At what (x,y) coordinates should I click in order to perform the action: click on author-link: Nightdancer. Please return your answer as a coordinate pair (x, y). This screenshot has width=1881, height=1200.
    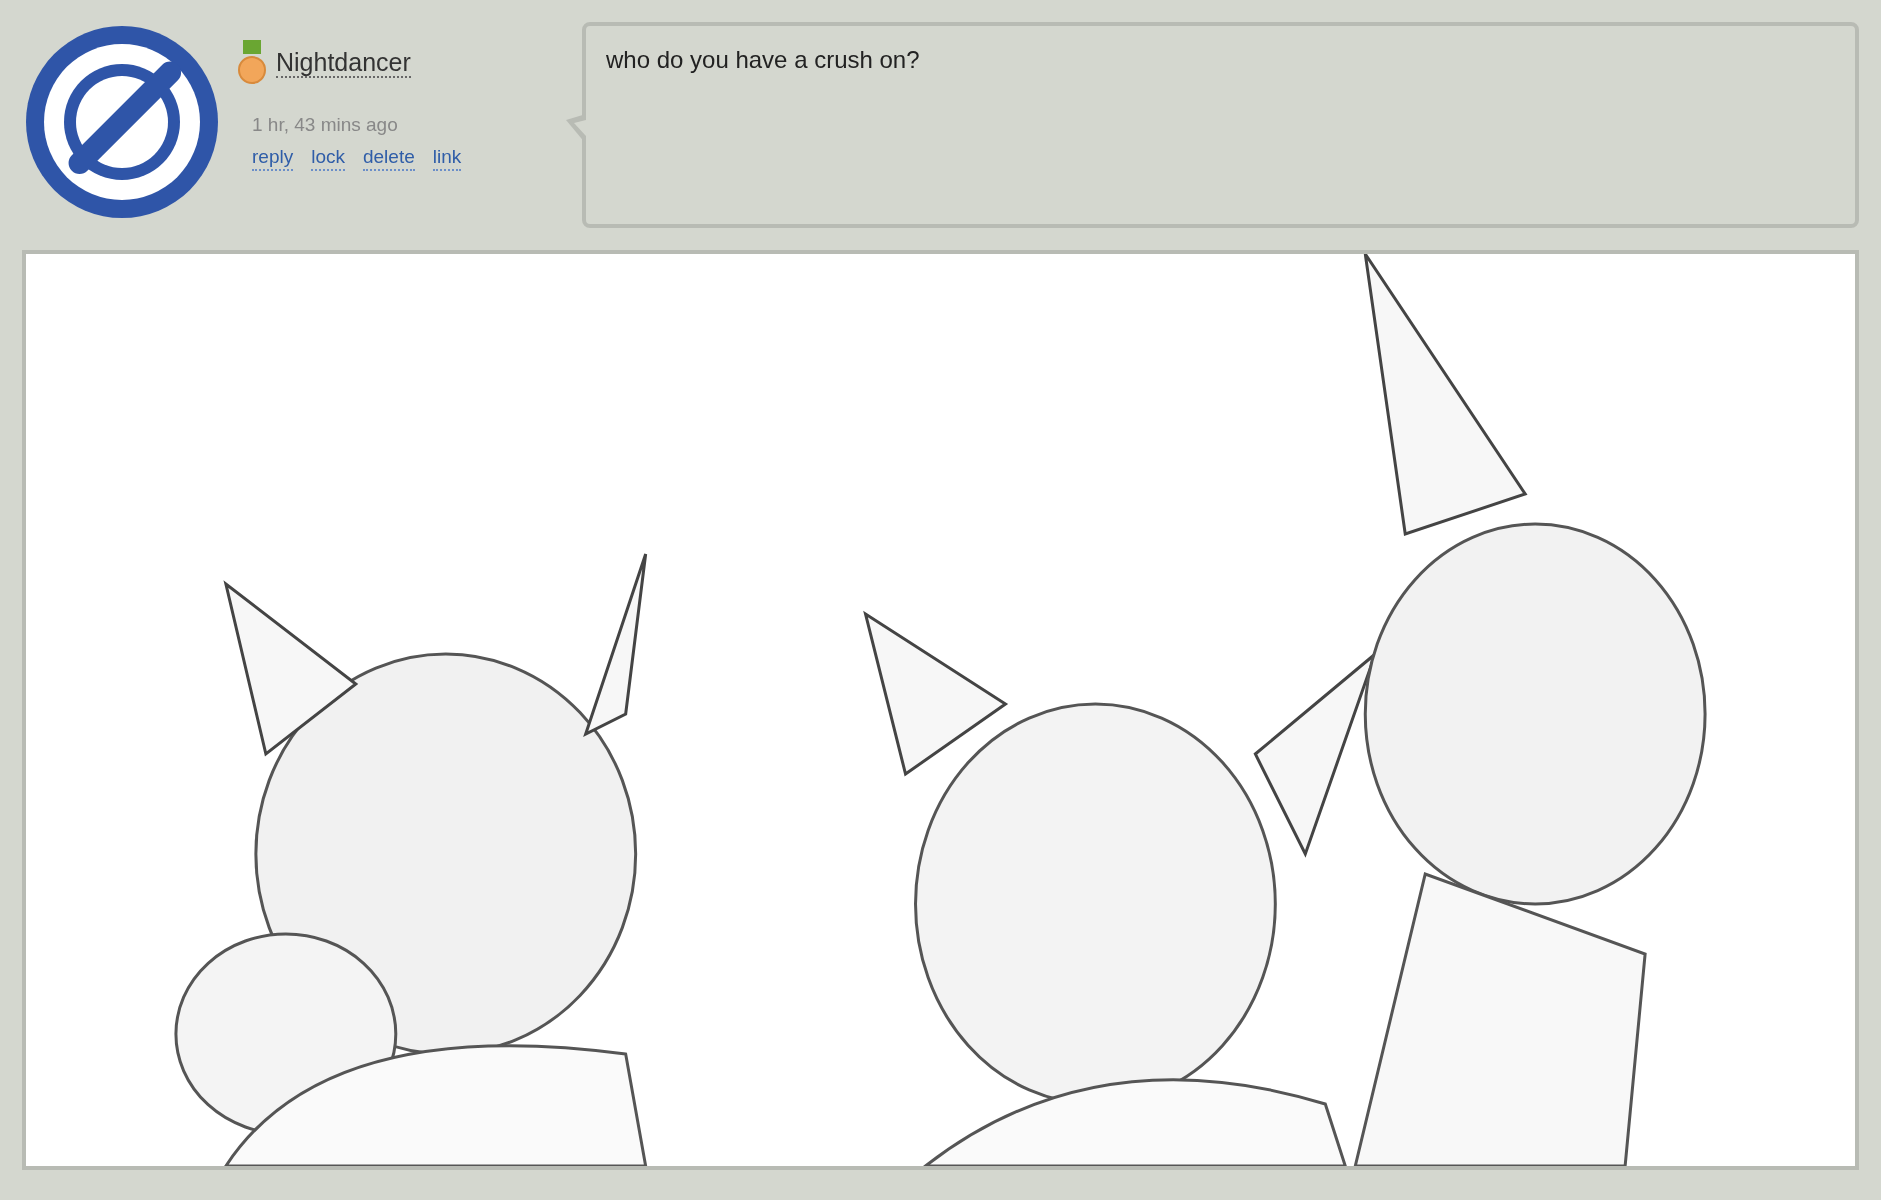
    Looking at the image, I should click on (343, 63).